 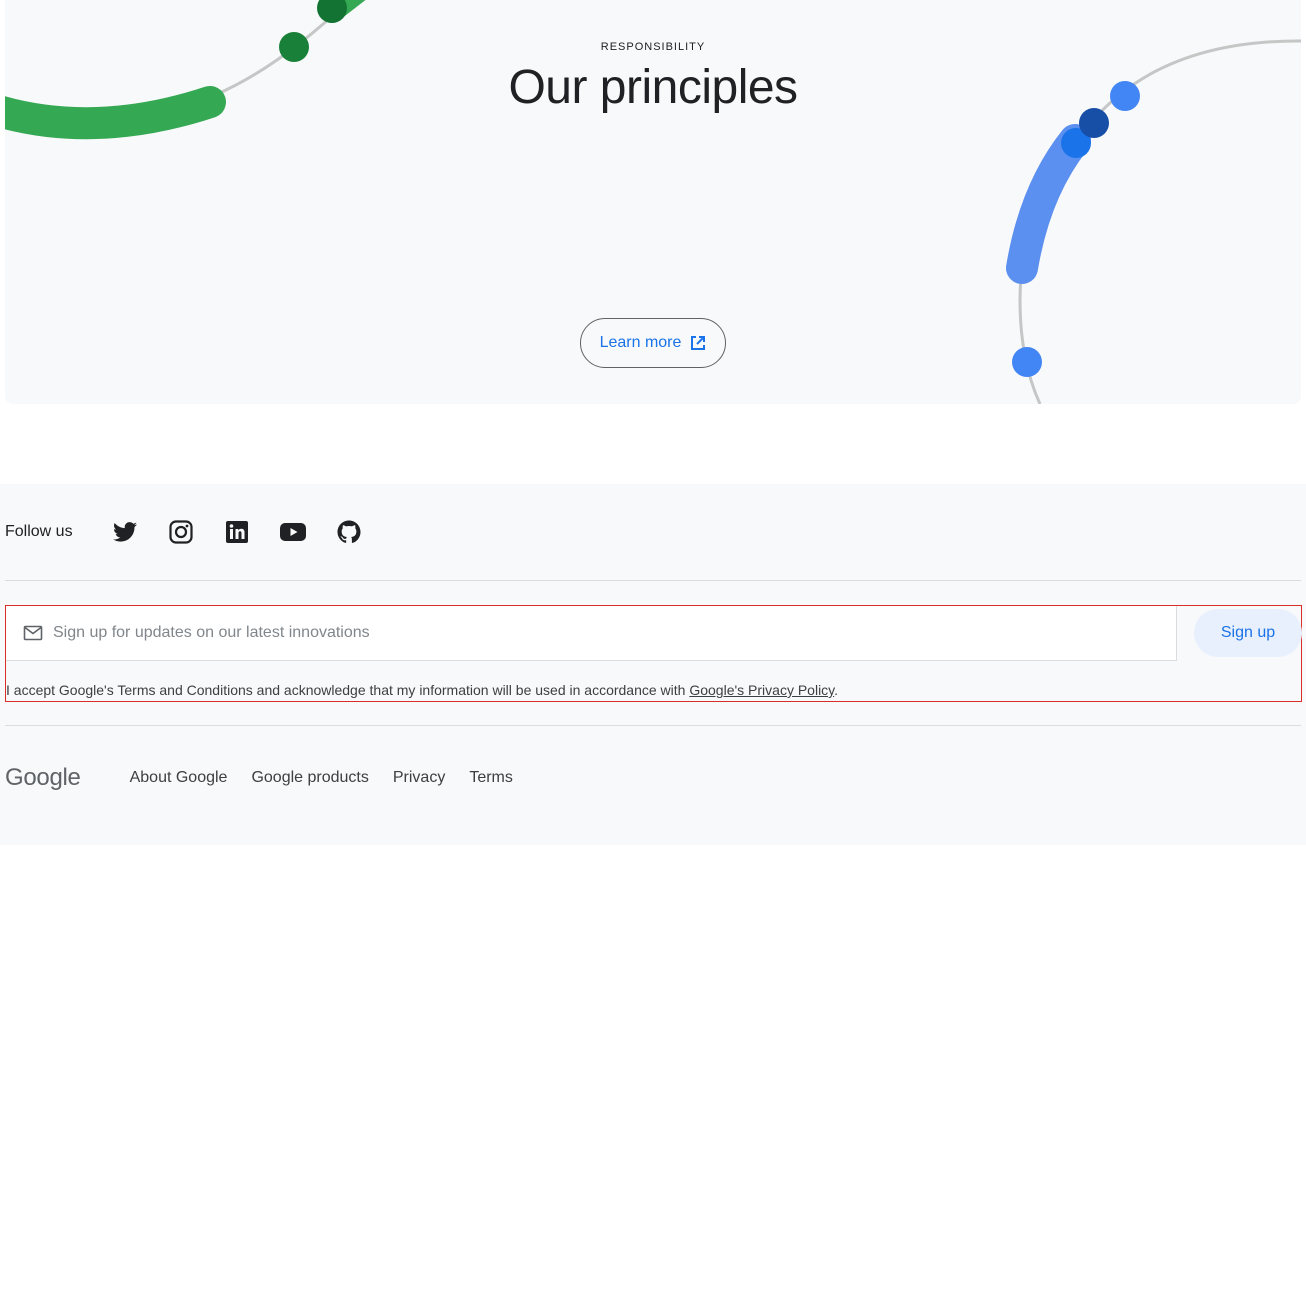 I want to click on section-eyebrow: RESPONSIBILITY, so click(x=653, y=47).